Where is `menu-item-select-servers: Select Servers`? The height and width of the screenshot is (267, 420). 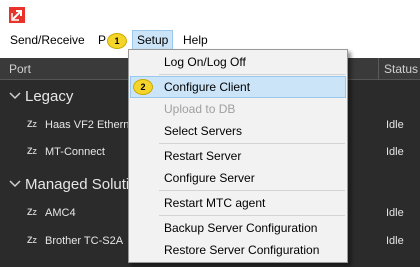 menu-item-select-servers: Select Servers is located at coordinates (238, 131).